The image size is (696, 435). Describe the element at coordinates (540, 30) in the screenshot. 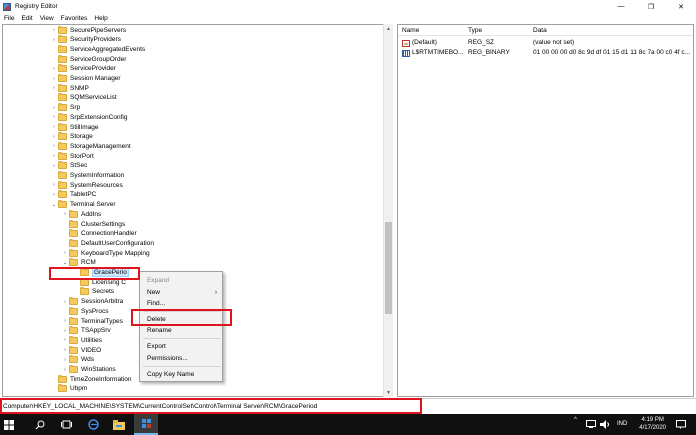

I see `column-header-data: Data` at that location.